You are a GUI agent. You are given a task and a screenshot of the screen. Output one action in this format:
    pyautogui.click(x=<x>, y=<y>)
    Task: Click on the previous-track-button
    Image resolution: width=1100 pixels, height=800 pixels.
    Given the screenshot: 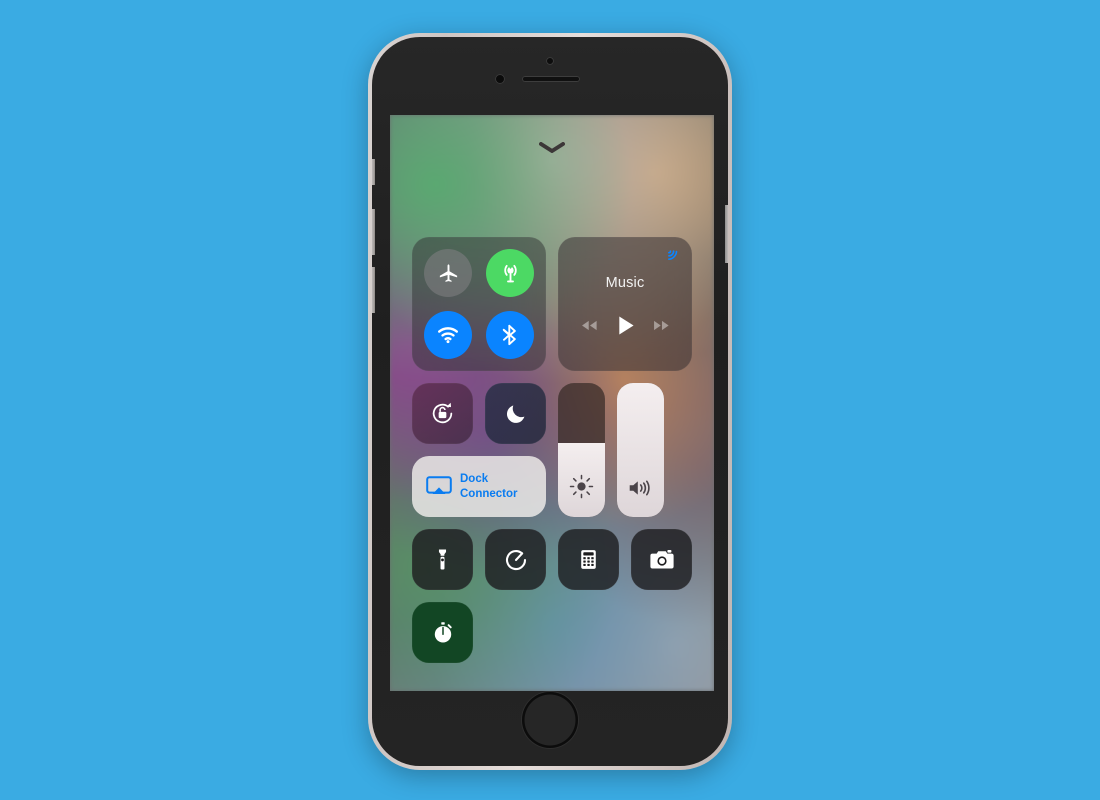 What is the action you would take?
    pyautogui.click(x=589, y=325)
    